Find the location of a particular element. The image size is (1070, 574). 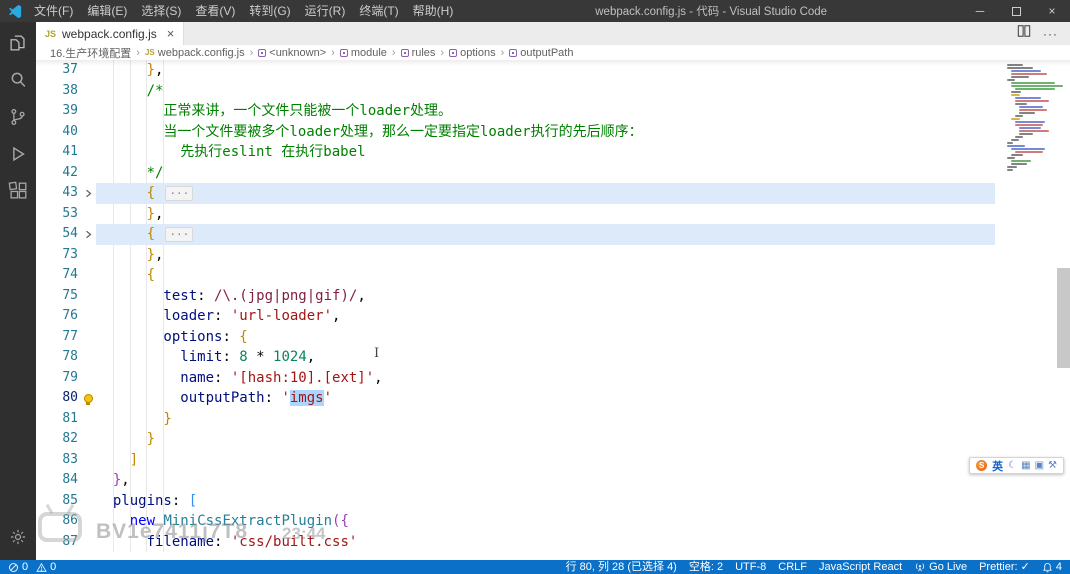

lightbulb-icon is located at coordinates (88, 399).